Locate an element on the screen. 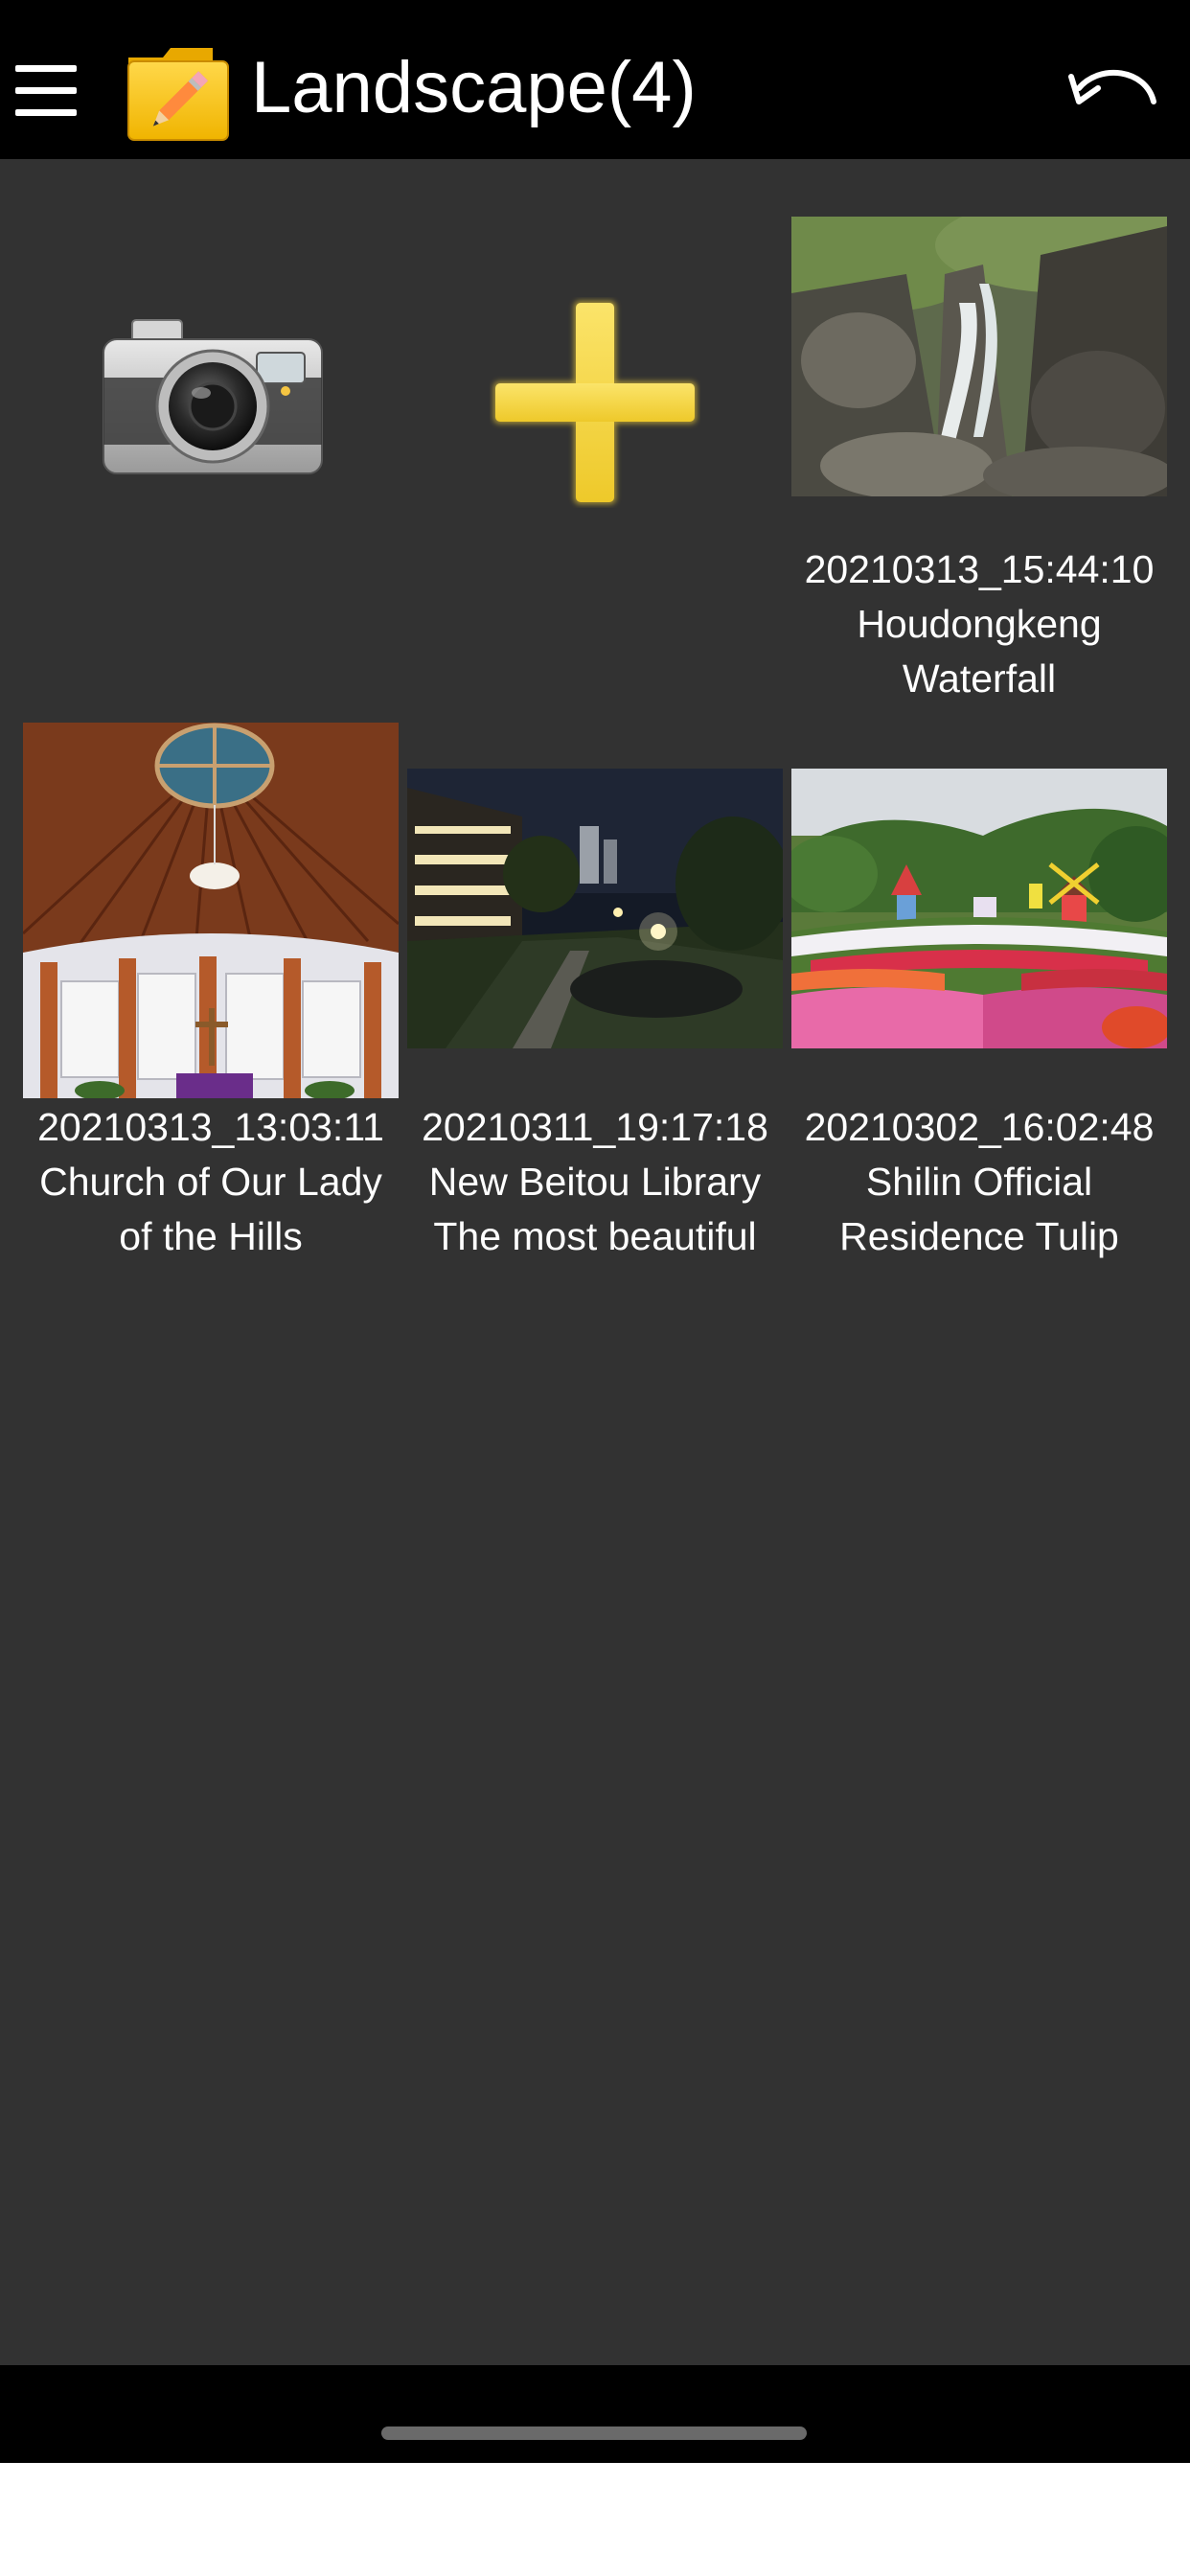 The height and width of the screenshot is (2576, 1190). photo-title-line1: Church of Our Lady is located at coordinates (210, 1182).